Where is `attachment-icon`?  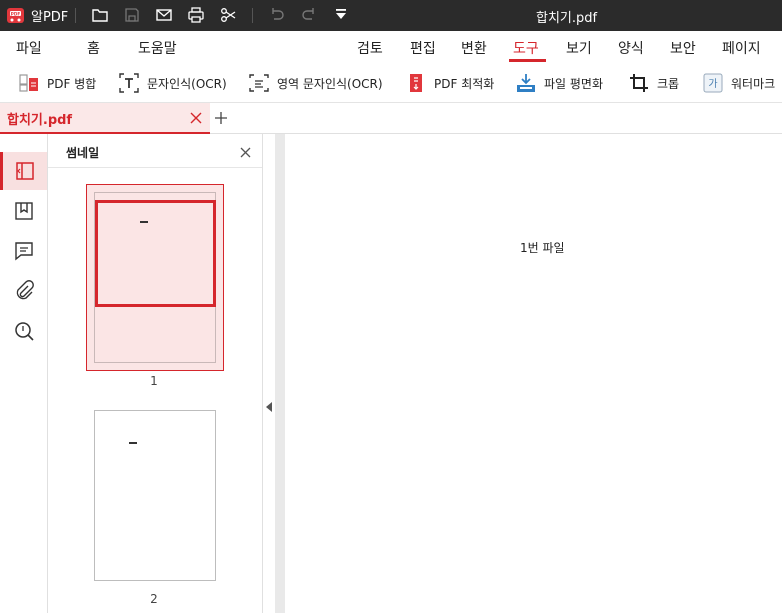
attachment-icon is located at coordinates (24, 291).